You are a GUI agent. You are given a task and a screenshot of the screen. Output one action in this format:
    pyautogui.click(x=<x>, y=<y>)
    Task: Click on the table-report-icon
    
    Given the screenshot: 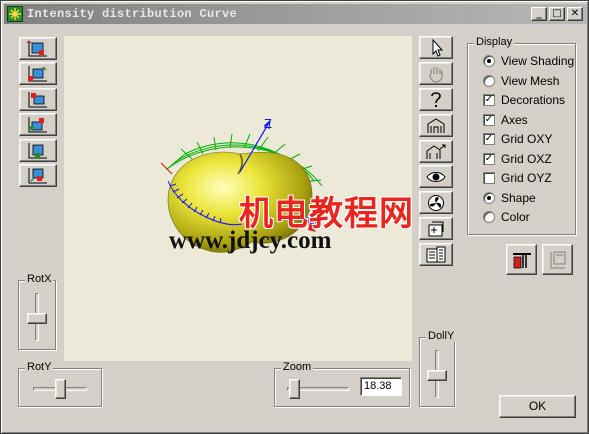 What is the action you would take?
    pyautogui.click(x=436, y=254)
    